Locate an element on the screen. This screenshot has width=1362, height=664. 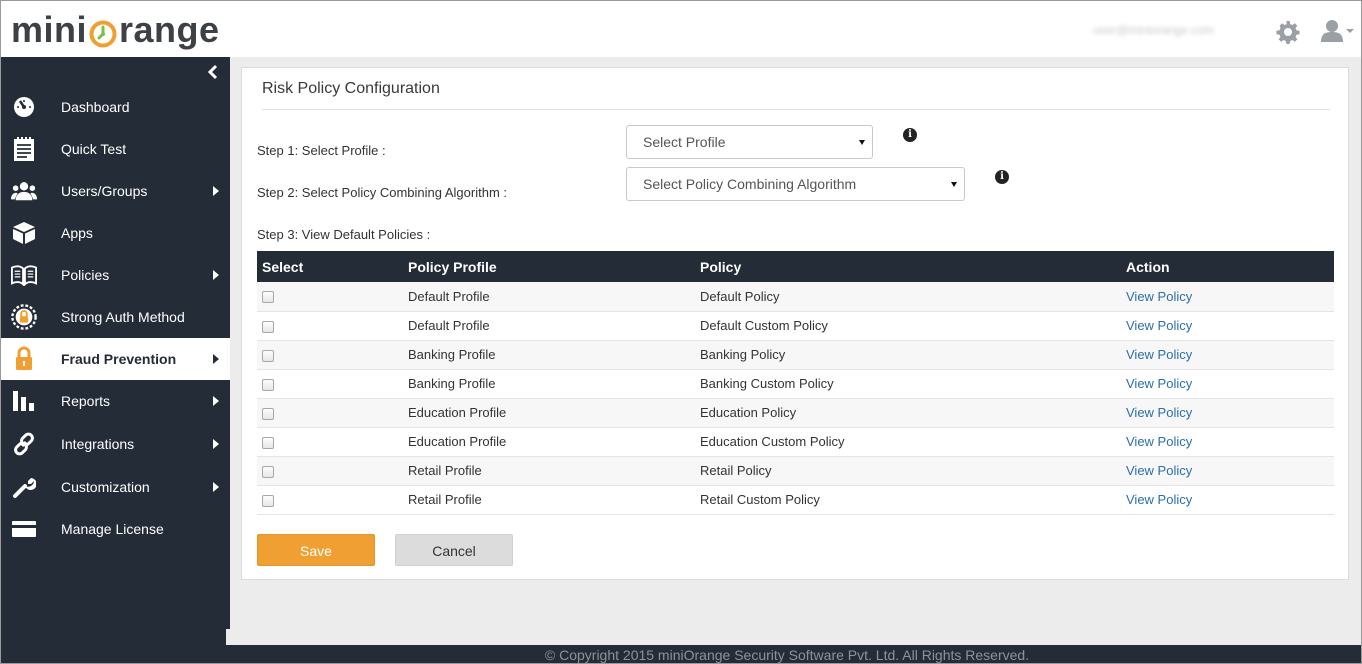
sidebar-item-label: Apps is located at coordinates (77, 233).